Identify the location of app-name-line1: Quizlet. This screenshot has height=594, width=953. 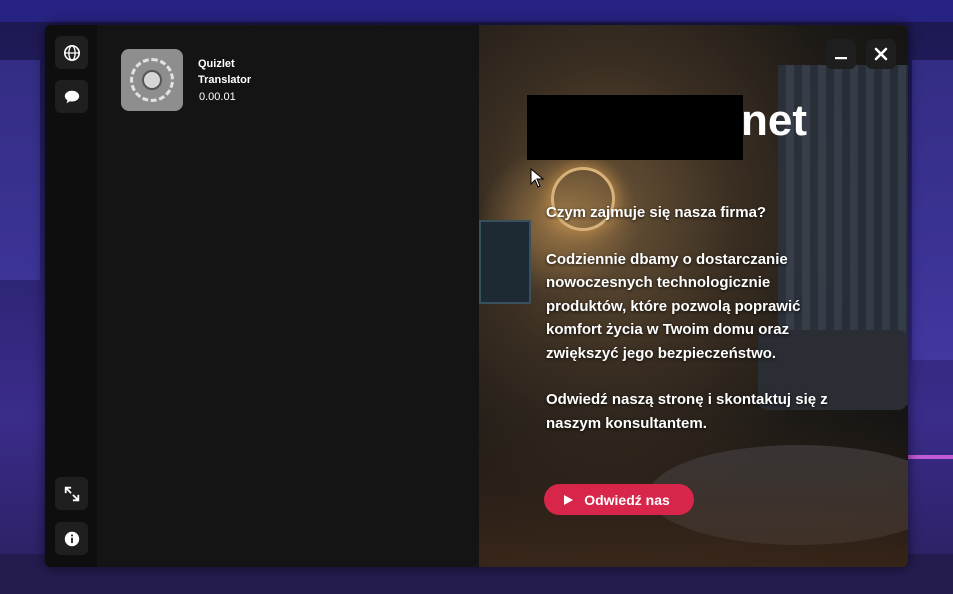
(216, 64).